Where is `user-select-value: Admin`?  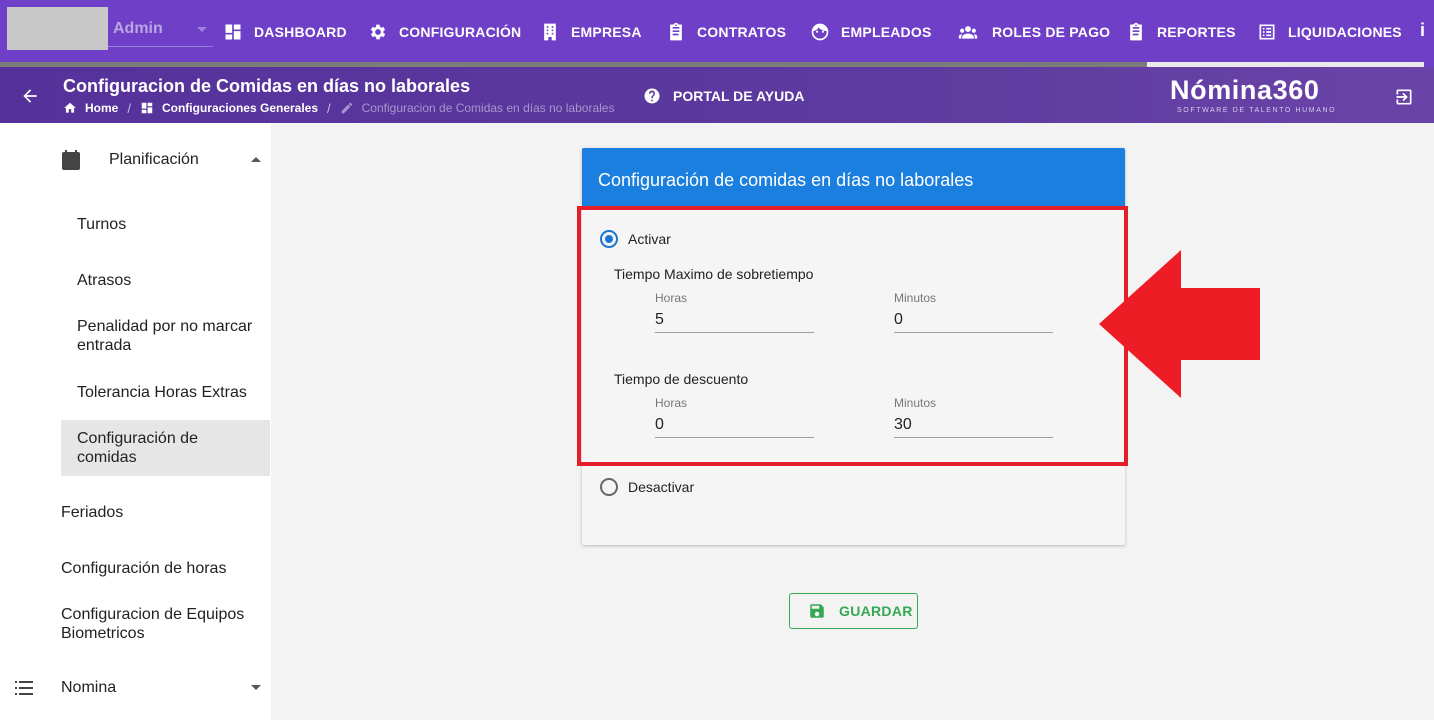
user-select-value: Admin is located at coordinates (138, 28).